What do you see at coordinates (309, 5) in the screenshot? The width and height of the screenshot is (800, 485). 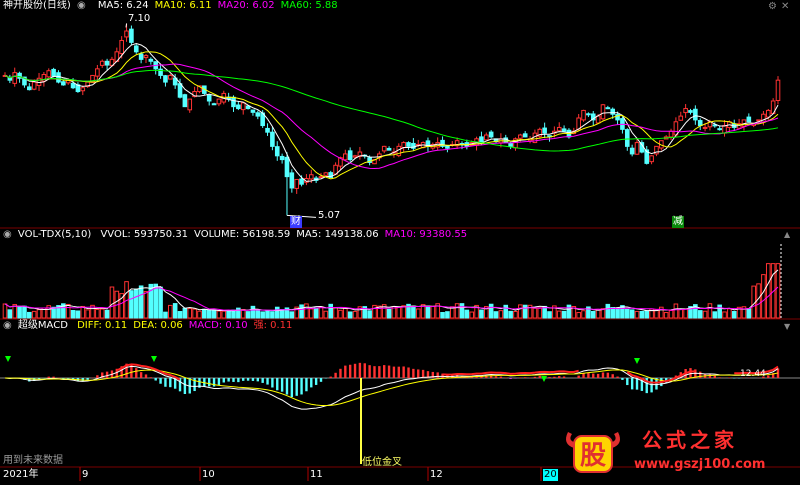 I see `indicator-value: MA60: 5.88` at bounding box center [309, 5].